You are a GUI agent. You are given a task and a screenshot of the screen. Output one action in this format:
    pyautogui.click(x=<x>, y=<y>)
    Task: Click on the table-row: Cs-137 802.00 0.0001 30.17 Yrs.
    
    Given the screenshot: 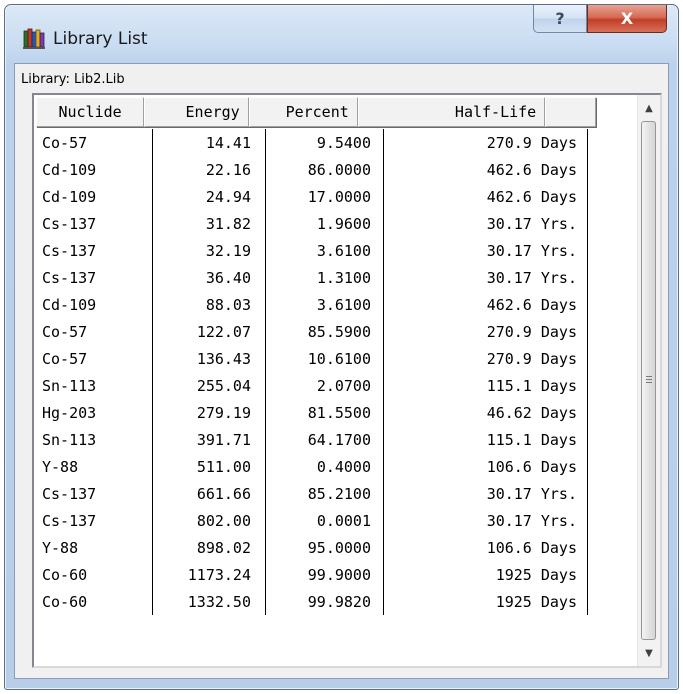 What is the action you would take?
    pyautogui.click(x=314, y=520)
    